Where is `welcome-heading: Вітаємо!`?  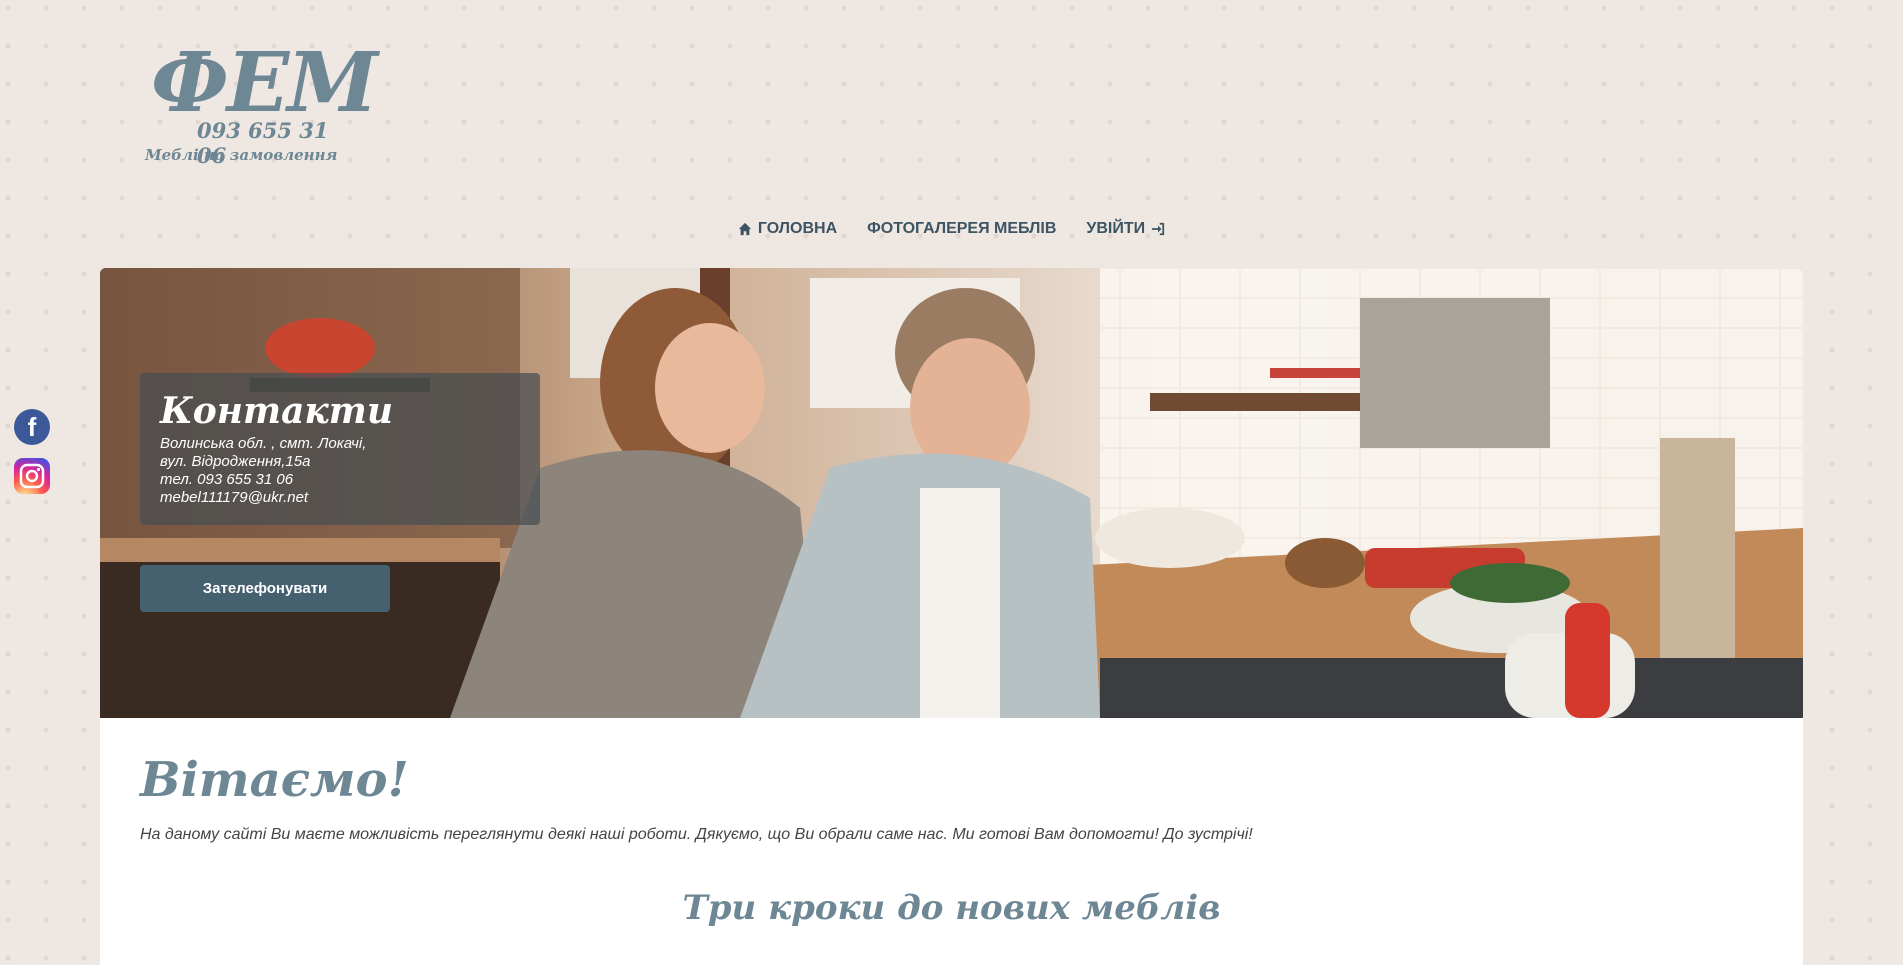
welcome-heading: Вітаємо! is located at coordinates (274, 780).